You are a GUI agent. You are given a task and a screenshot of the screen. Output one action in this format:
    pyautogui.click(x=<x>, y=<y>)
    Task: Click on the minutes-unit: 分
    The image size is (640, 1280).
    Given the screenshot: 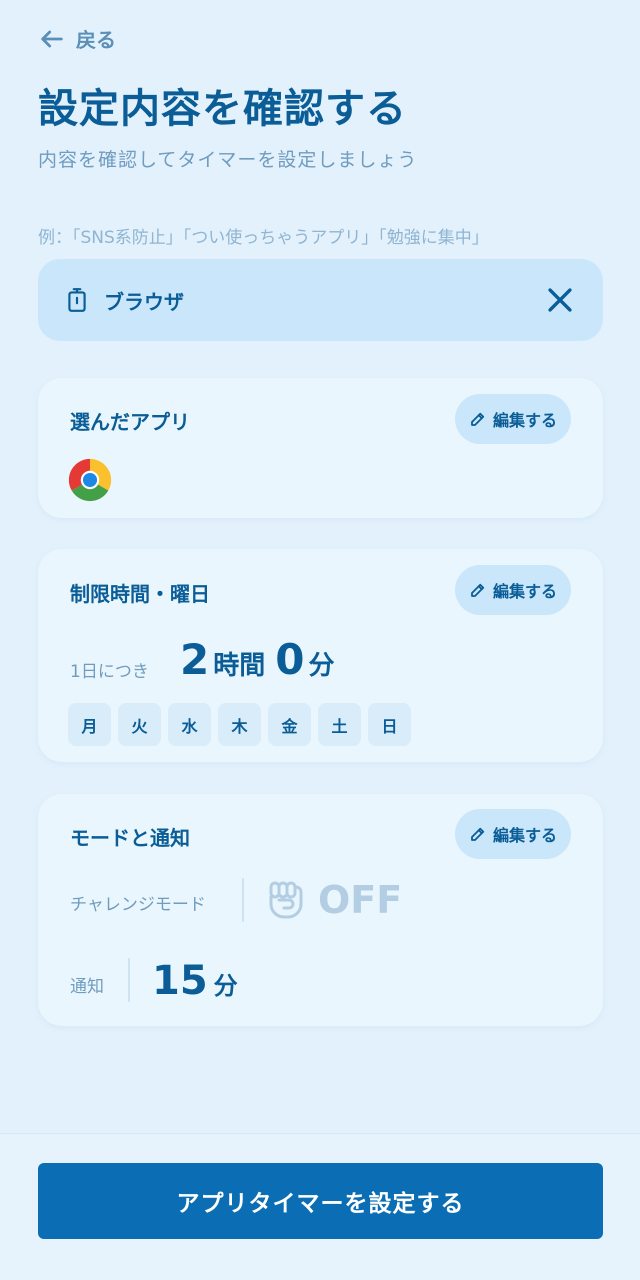 What is the action you would take?
    pyautogui.click(x=321, y=666)
    